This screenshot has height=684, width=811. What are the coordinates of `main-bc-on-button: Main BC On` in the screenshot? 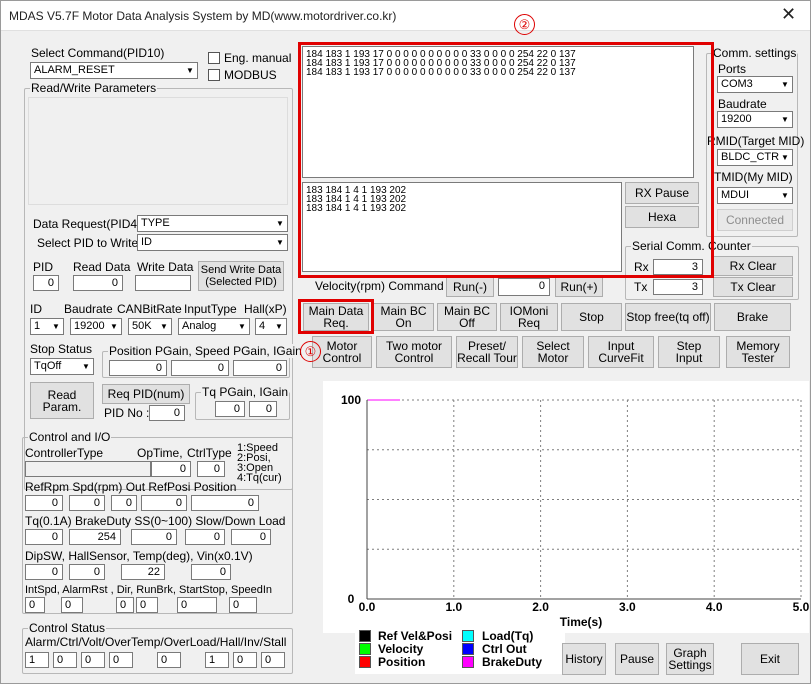 It's located at (403, 317).